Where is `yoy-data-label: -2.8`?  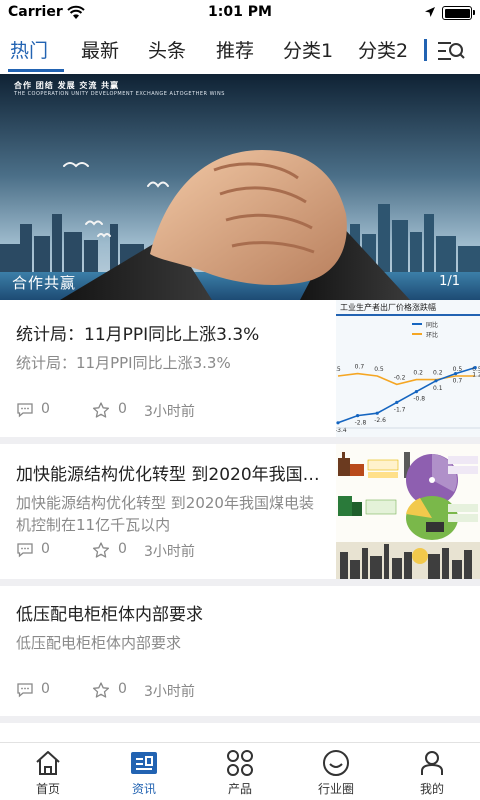
yoy-data-label: -2.8 is located at coordinates (361, 423).